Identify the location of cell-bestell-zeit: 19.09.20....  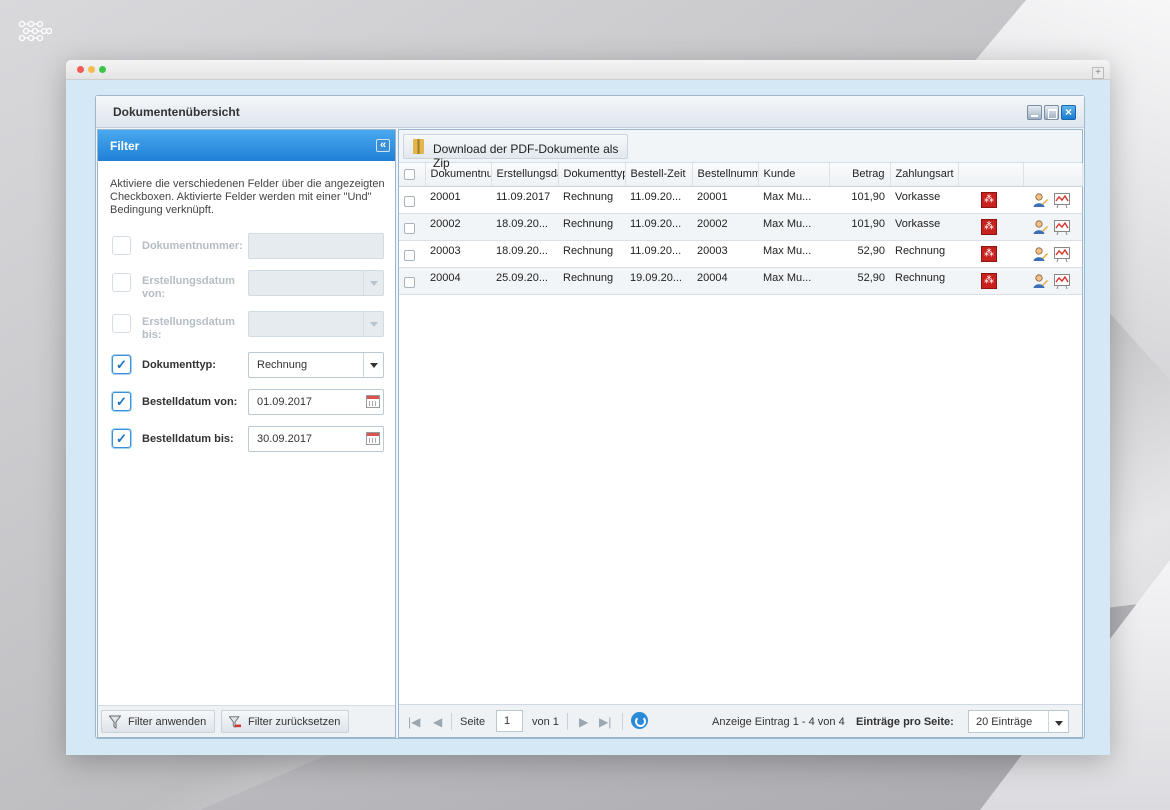
(658, 281).